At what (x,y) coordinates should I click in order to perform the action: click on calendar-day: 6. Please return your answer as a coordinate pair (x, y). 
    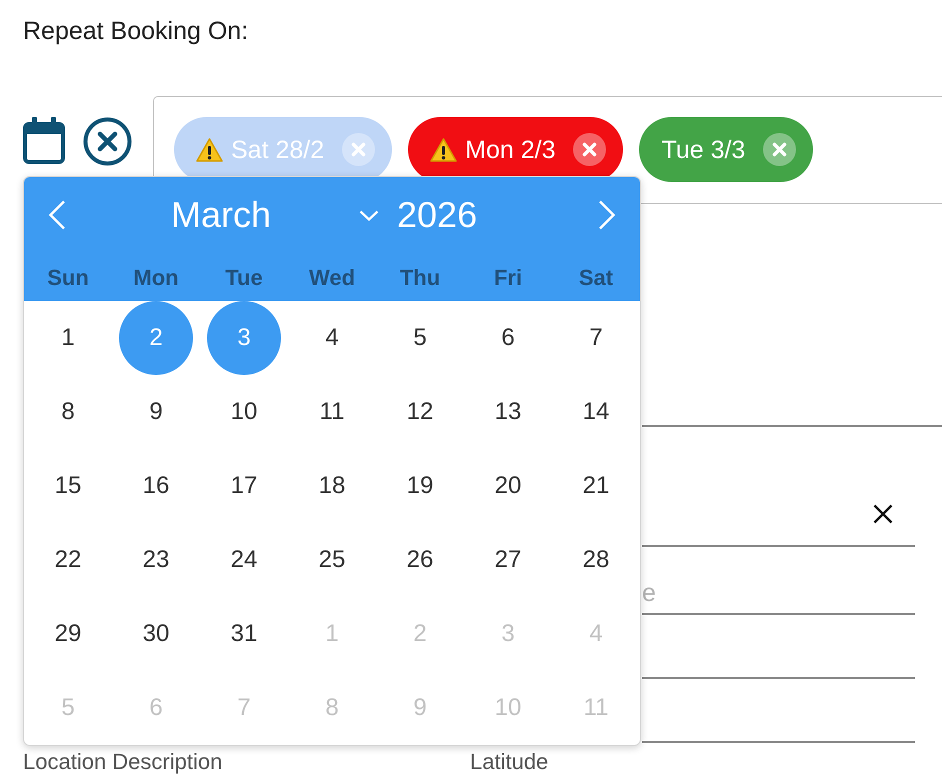
    Looking at the image, I should click on (508, 338).